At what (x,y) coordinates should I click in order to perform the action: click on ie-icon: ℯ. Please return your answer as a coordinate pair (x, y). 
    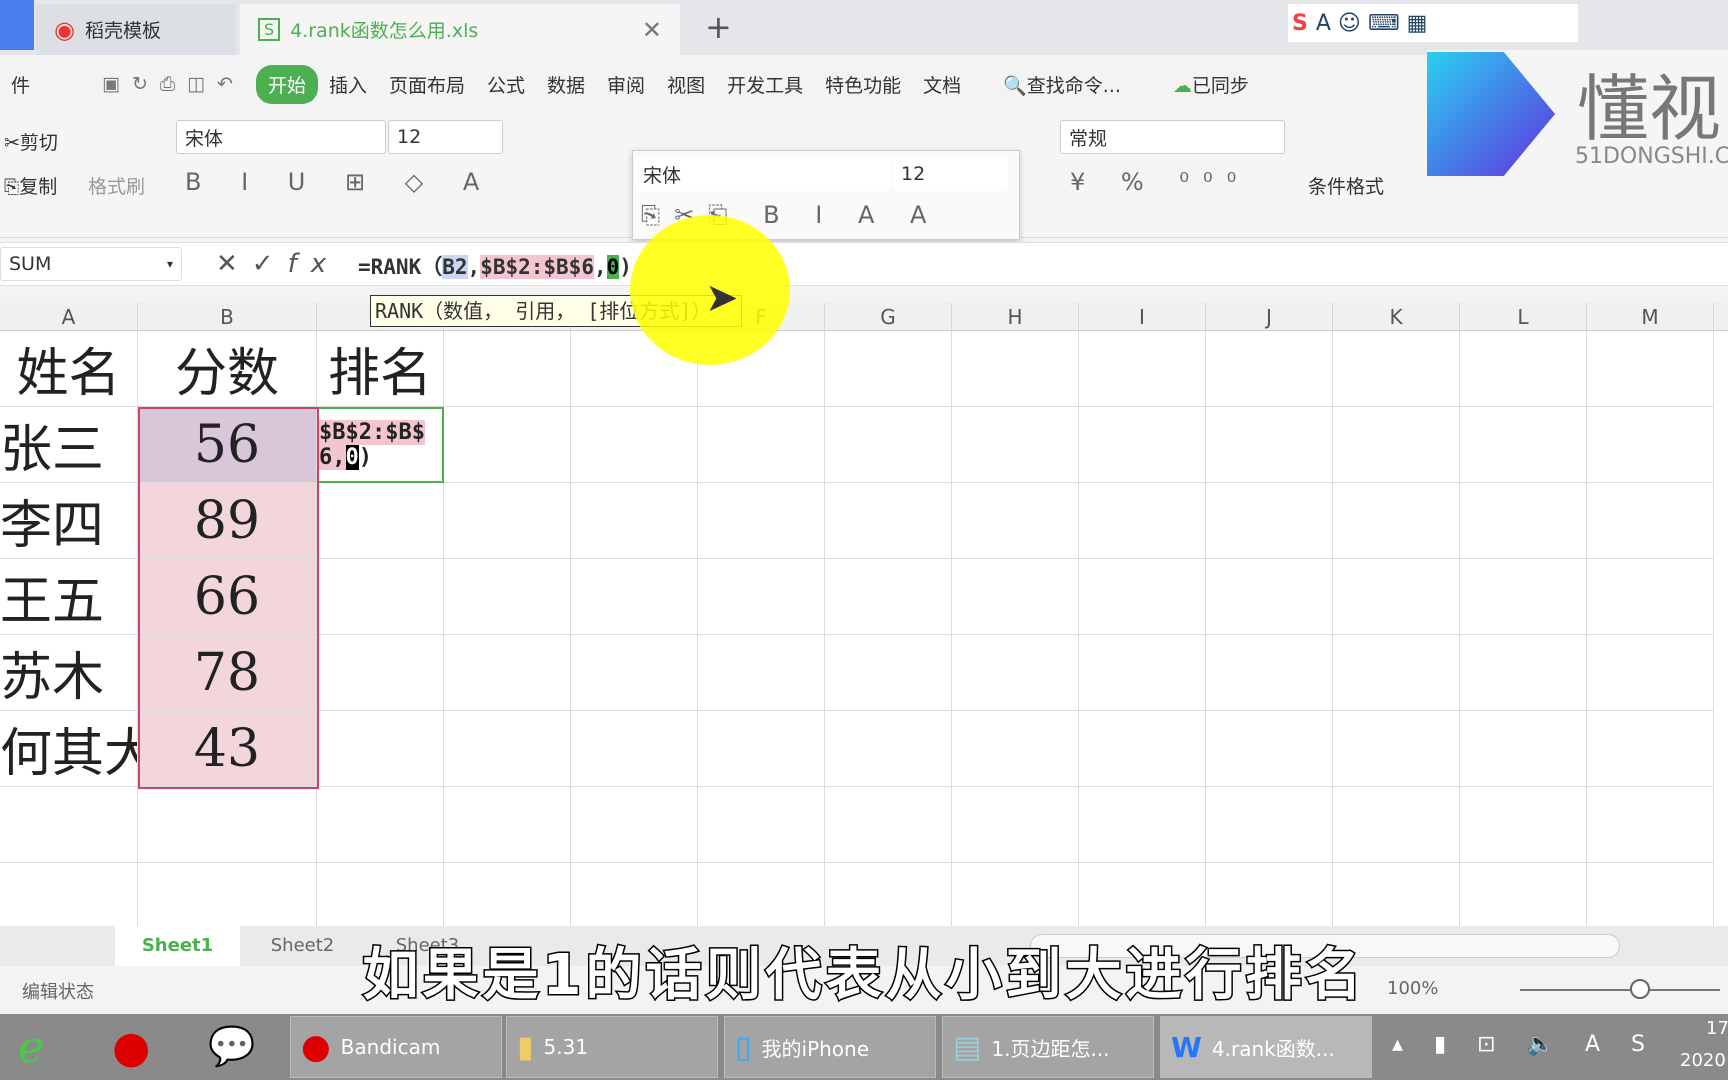
    Looking at the image, I should click on (31, 1047).